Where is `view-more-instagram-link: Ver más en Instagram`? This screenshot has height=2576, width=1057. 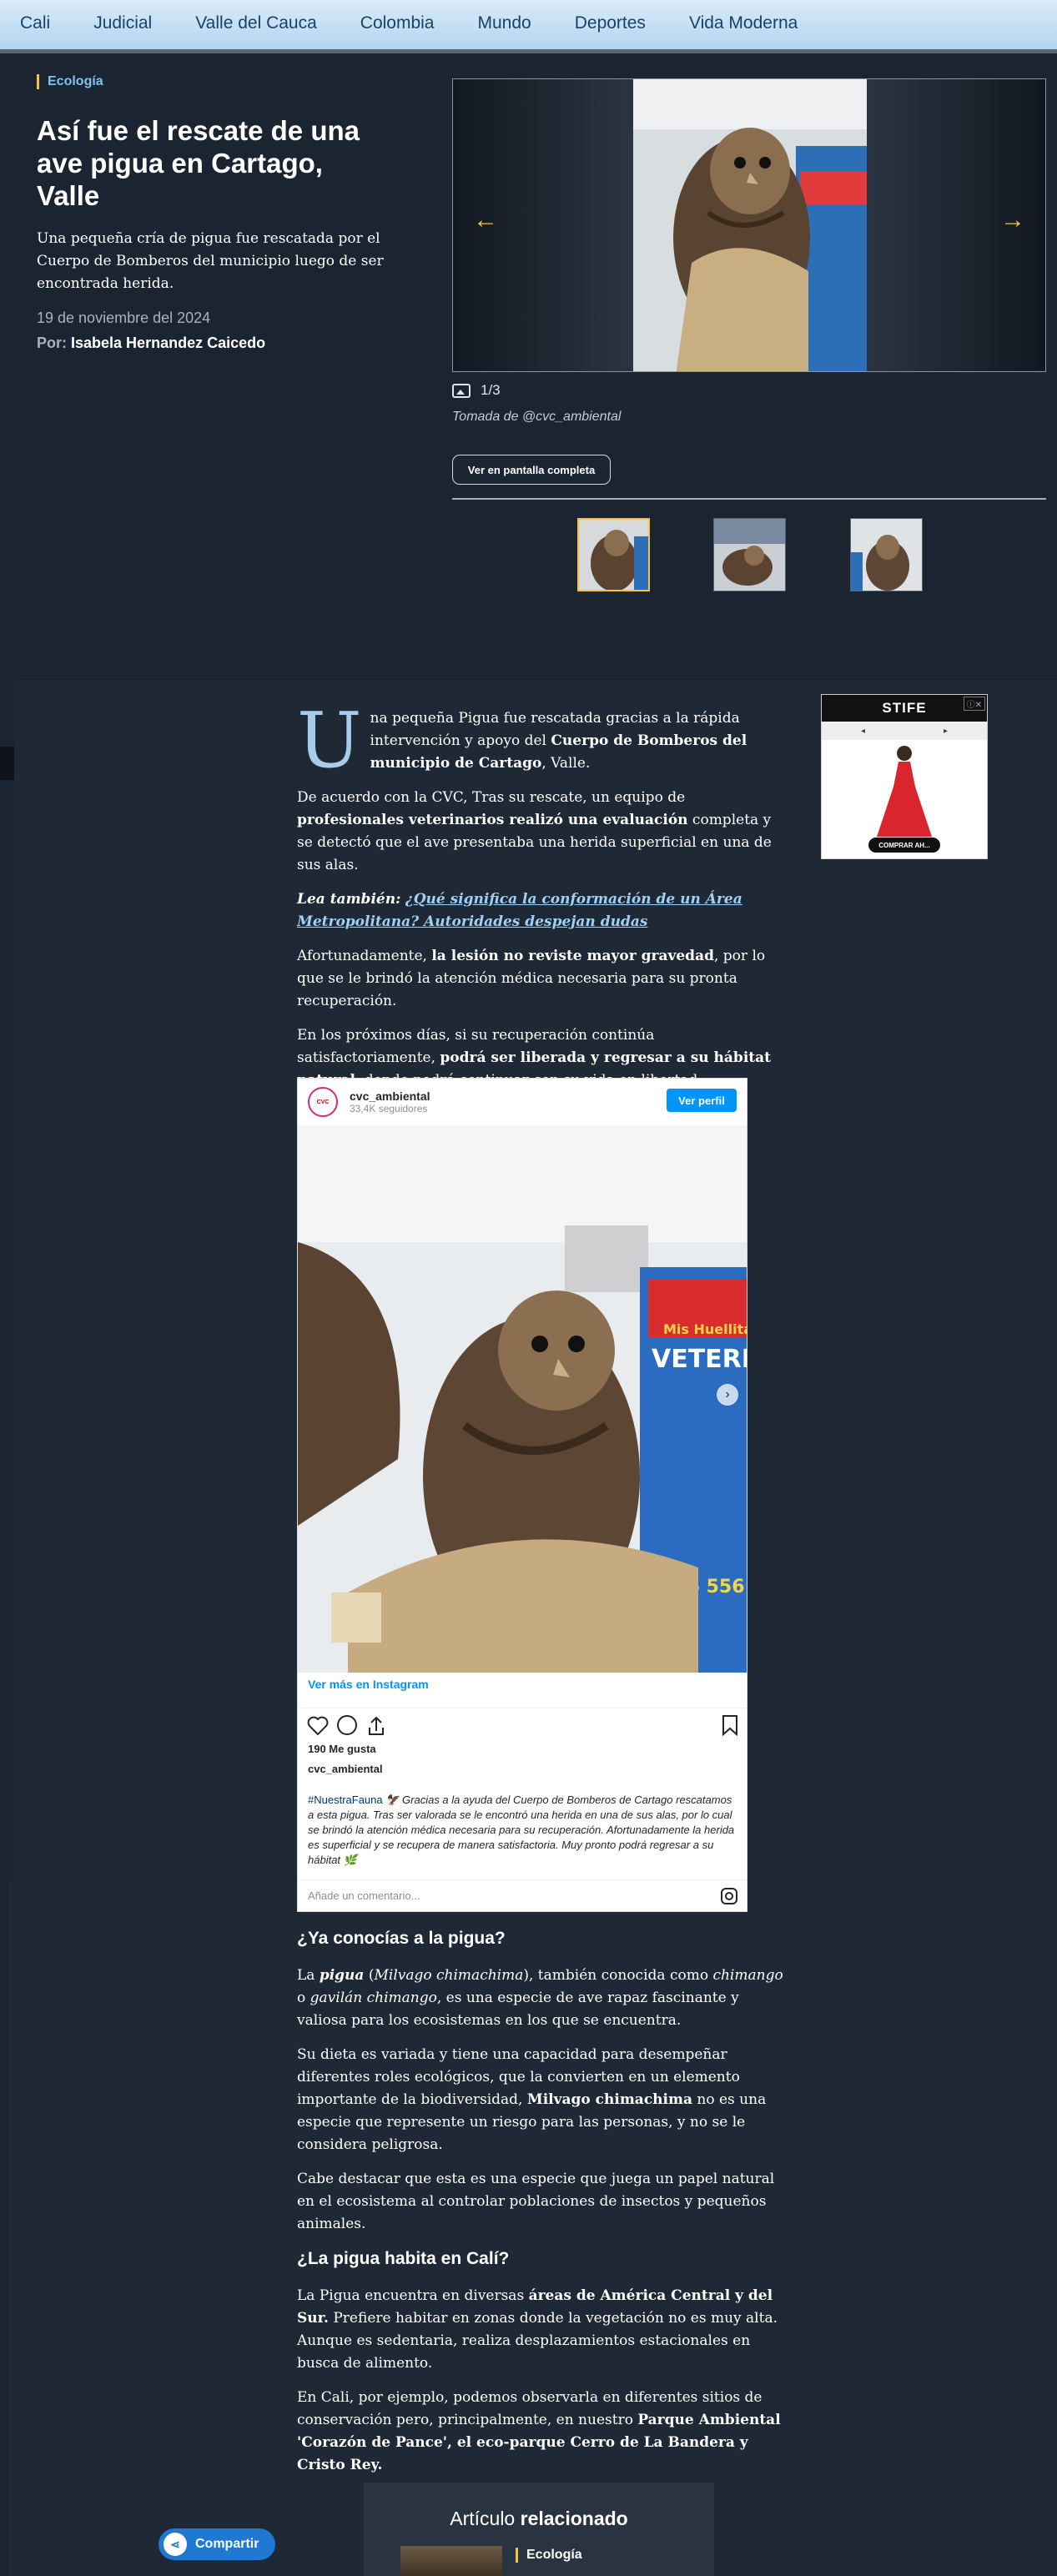 view-more-instagram-link: Ver más en Instagram is located at coordinates (368, 1684).